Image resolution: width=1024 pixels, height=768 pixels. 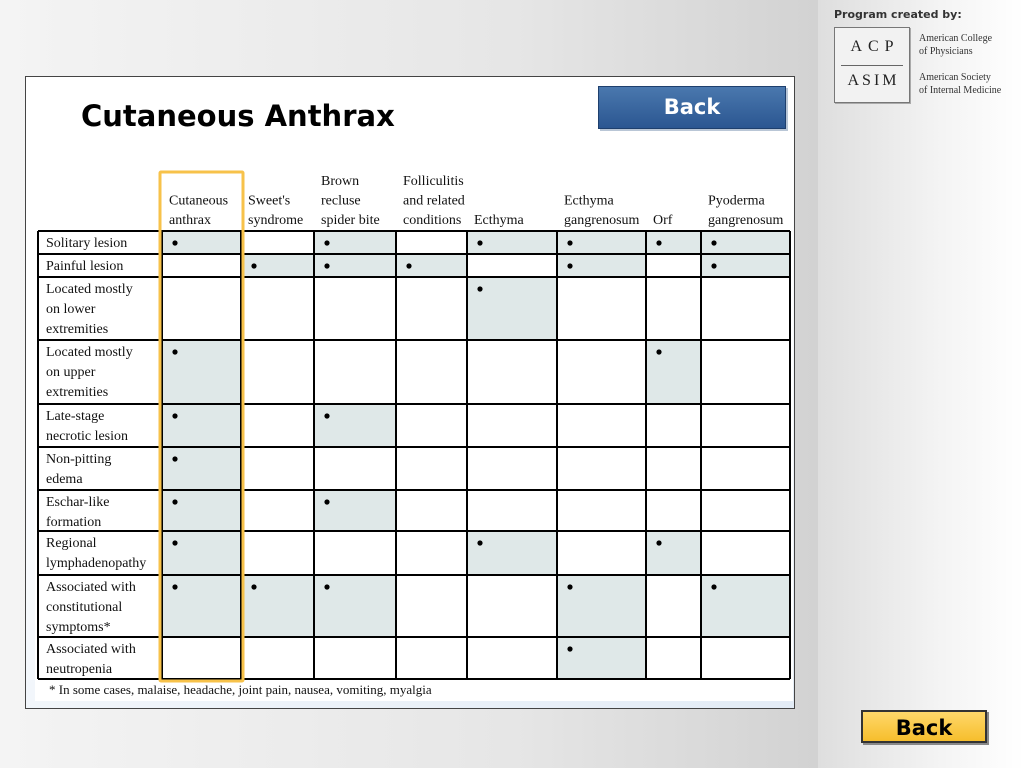 I want to click on row-label: Eschar-like, so click(x=77, y=502).